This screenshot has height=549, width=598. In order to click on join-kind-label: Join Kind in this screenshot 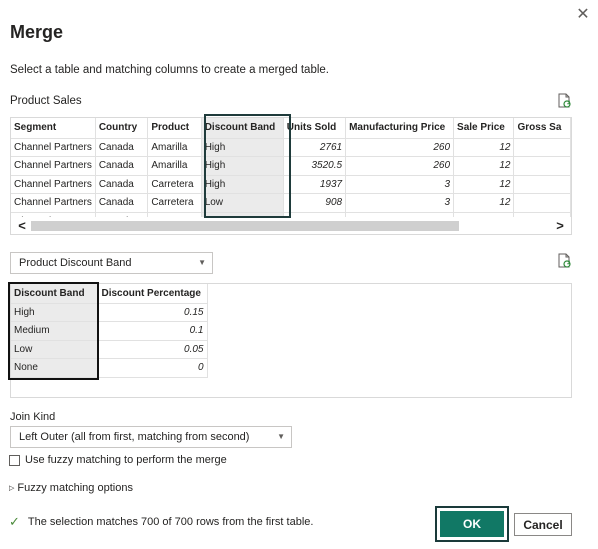, I will do `click(33, 417)`.